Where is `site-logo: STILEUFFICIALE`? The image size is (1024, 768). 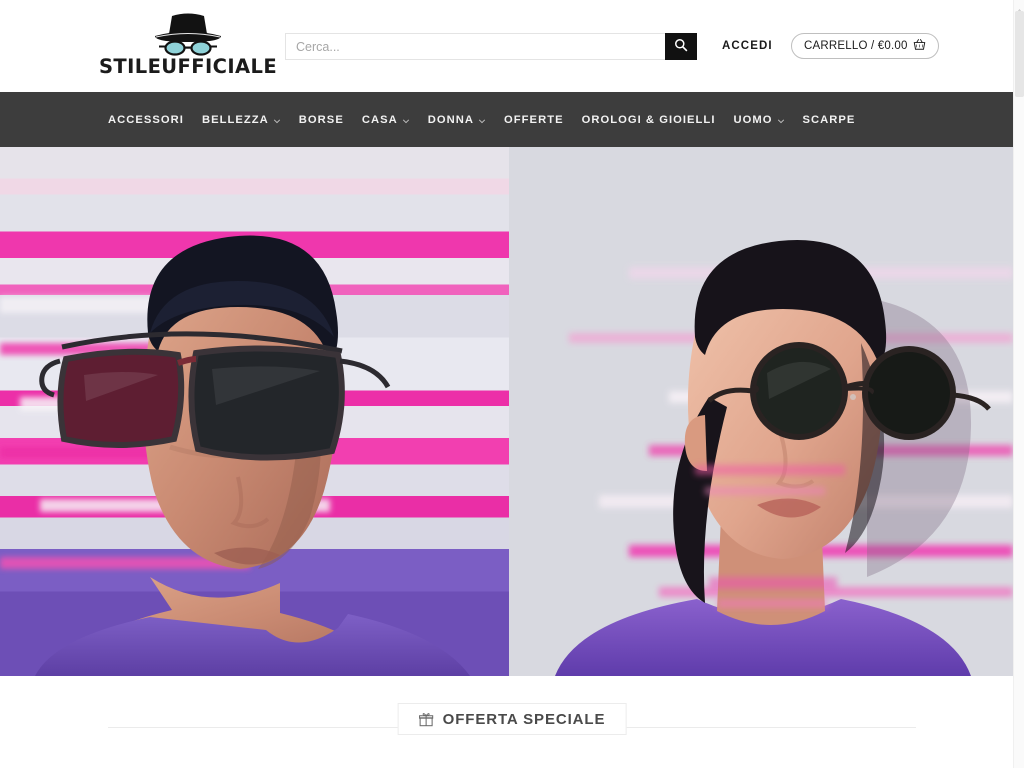
site-logo: STILEUFFICIALE is located at coordinates (188, 46).